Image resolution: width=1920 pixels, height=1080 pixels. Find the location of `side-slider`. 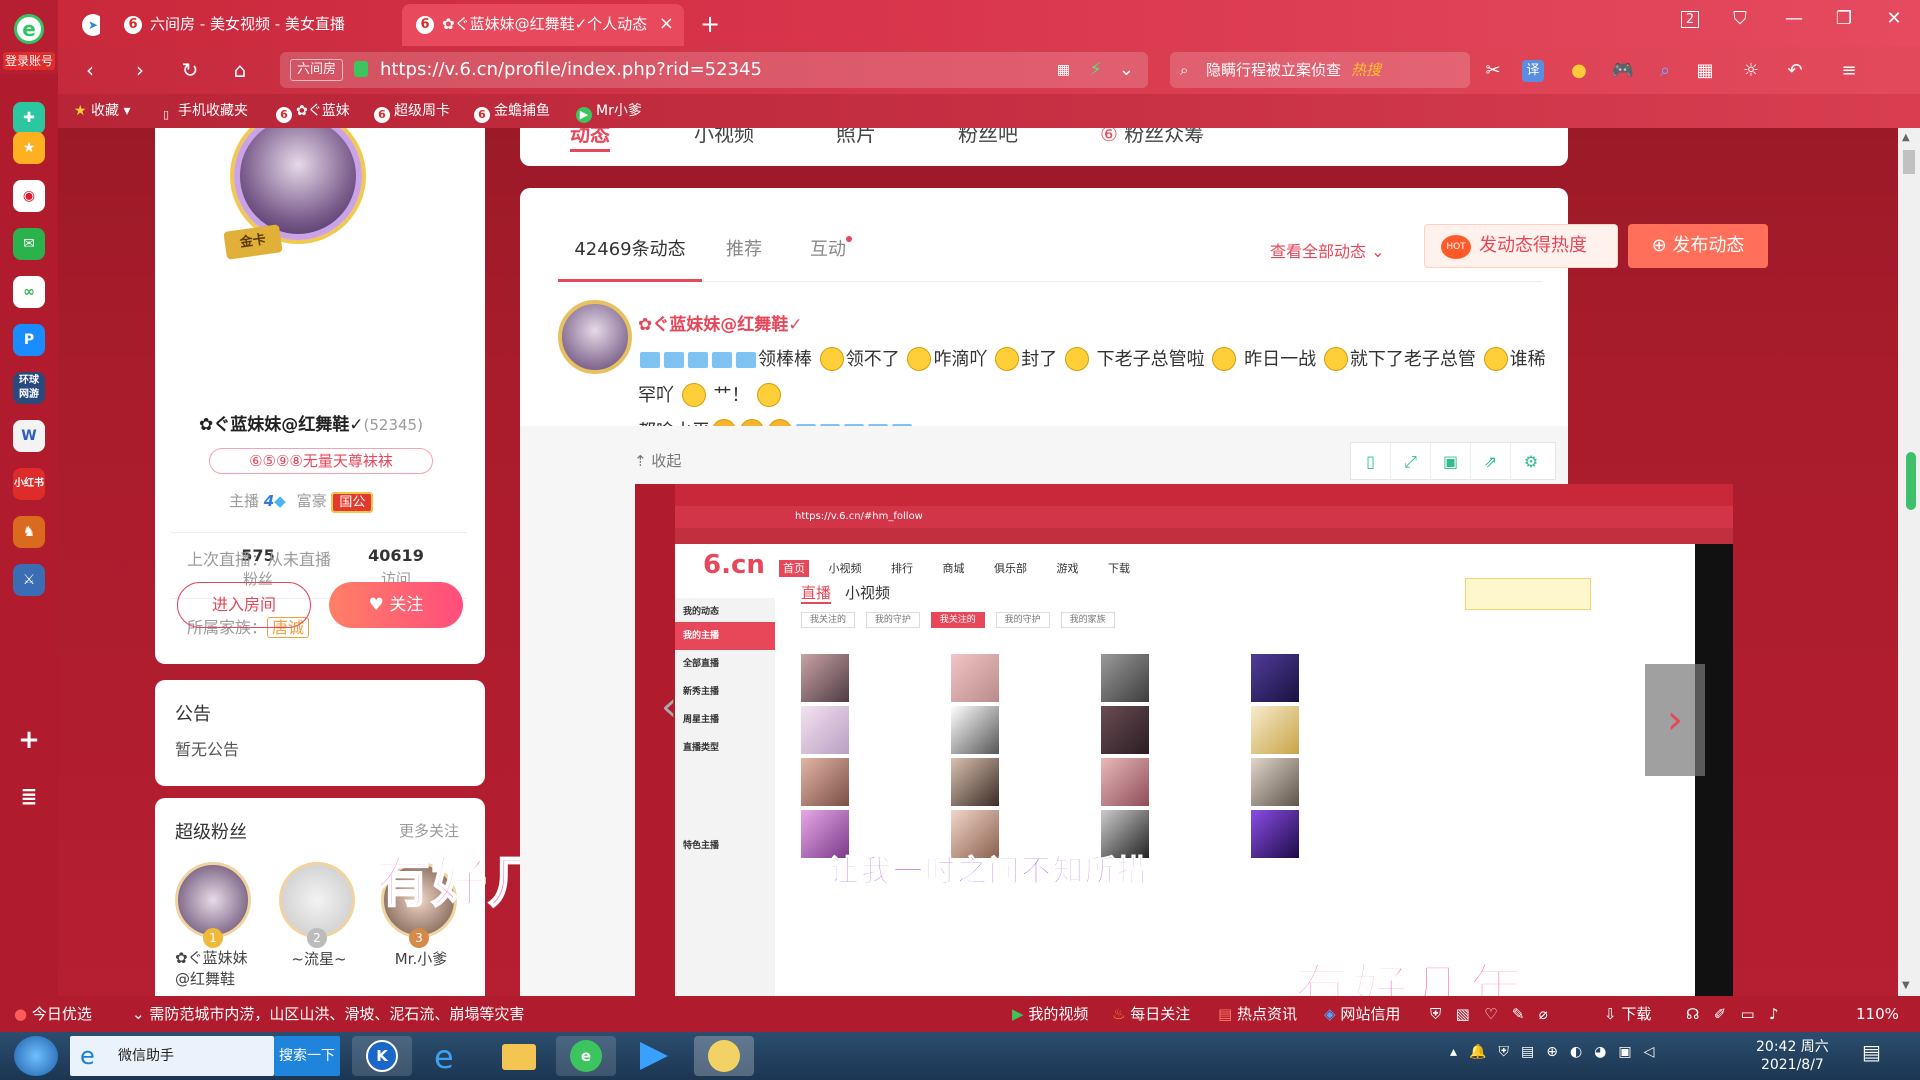

side-slider is located at coordinates (1911, 481).